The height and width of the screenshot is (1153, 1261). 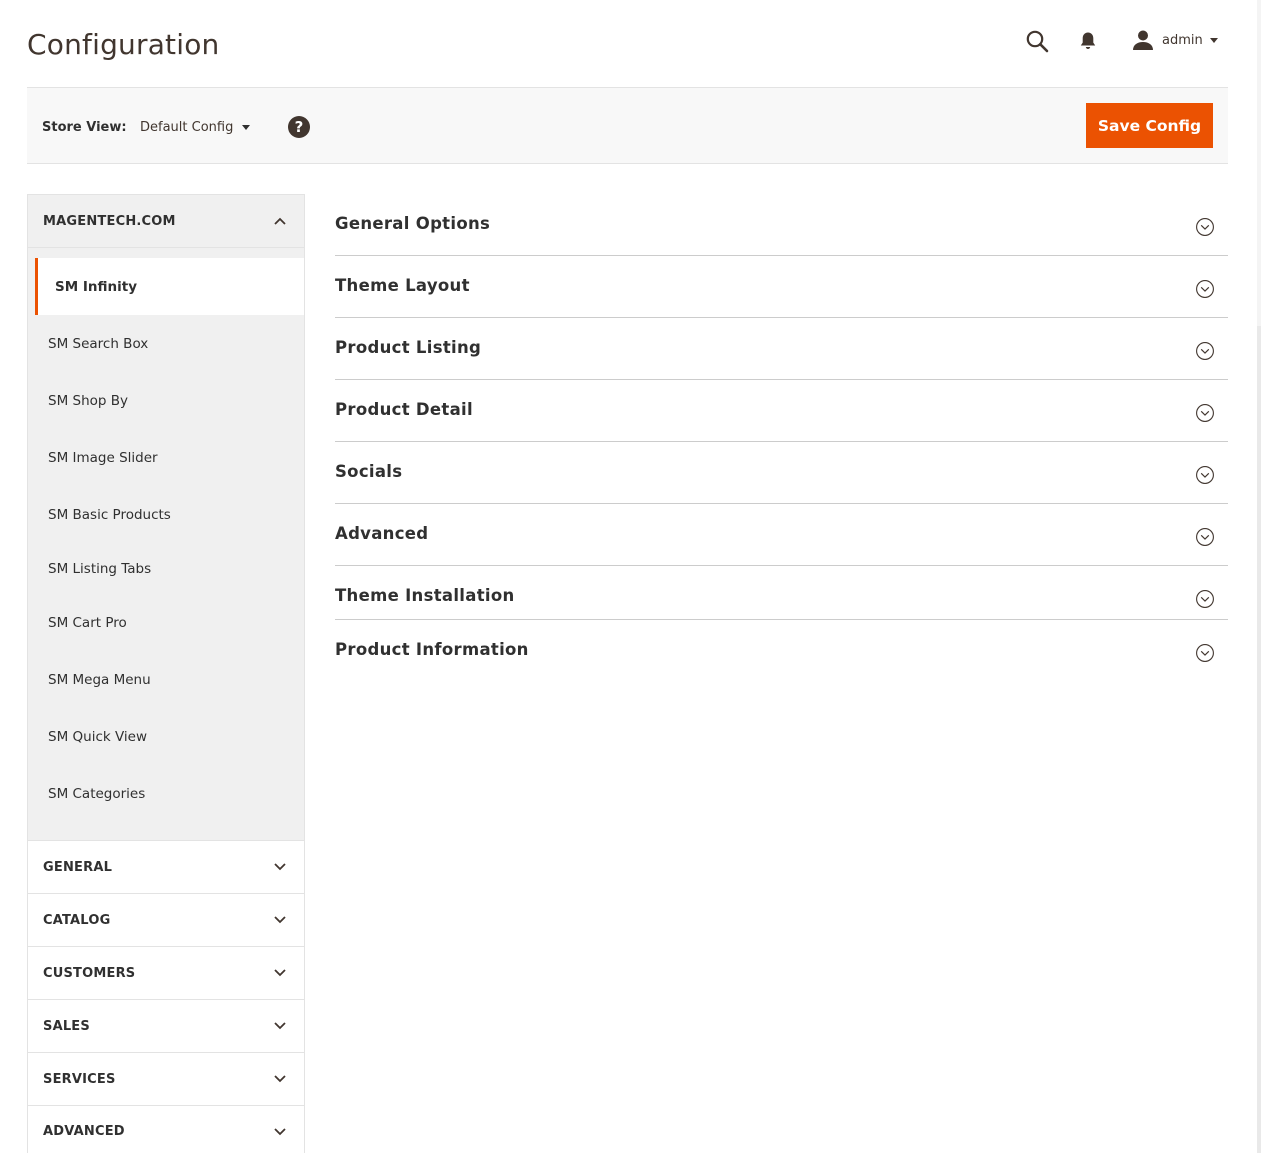 I want to click on header-actions: admin, so click(x=1122, y=41).